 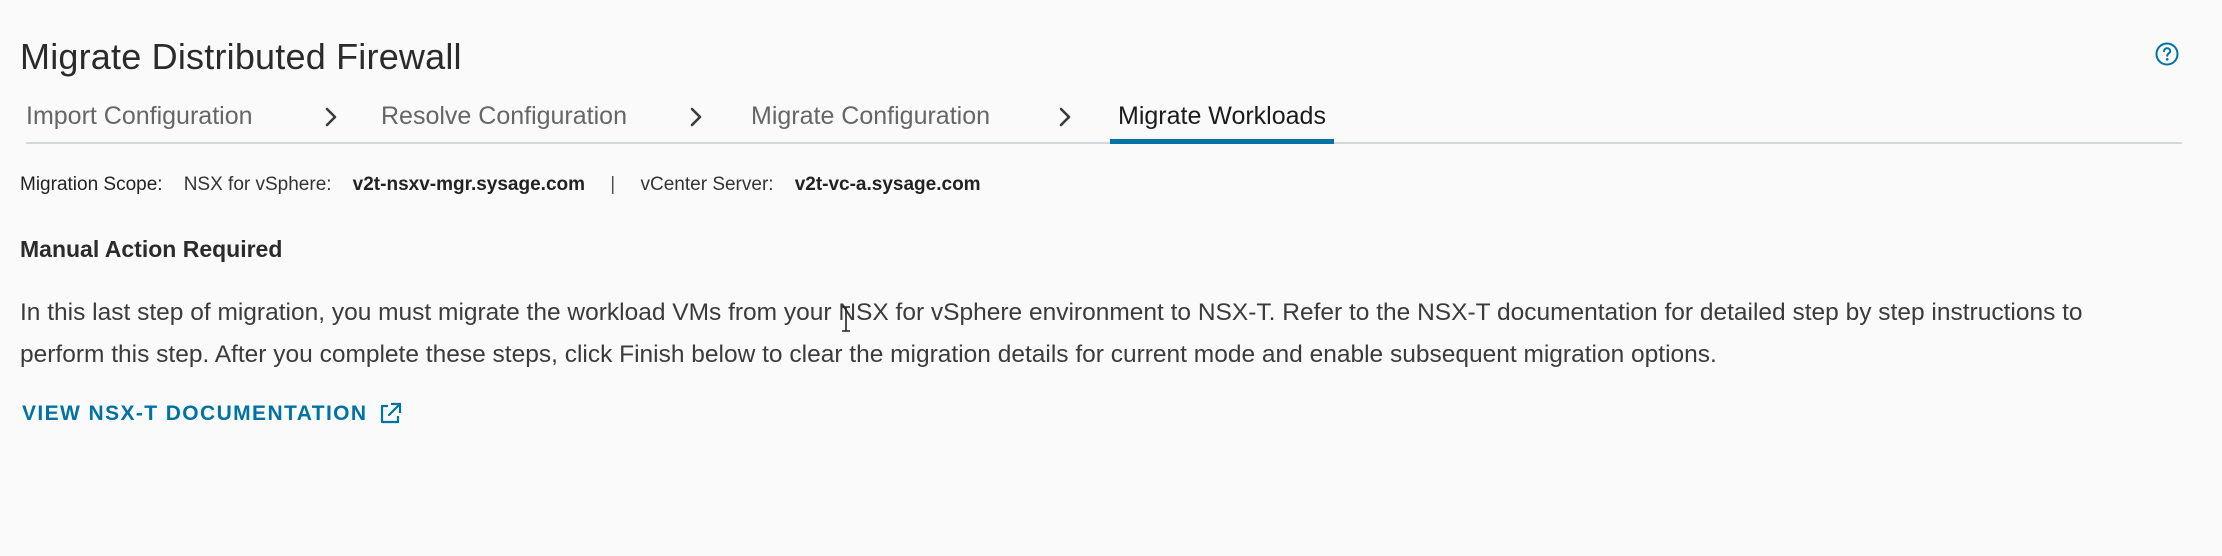 What do you see at coordinates (195, 413) in the screenshot?
I see `doc-link-label: VIEW NSX-T DOCUMENTATION` at bounding box center [195, 413].